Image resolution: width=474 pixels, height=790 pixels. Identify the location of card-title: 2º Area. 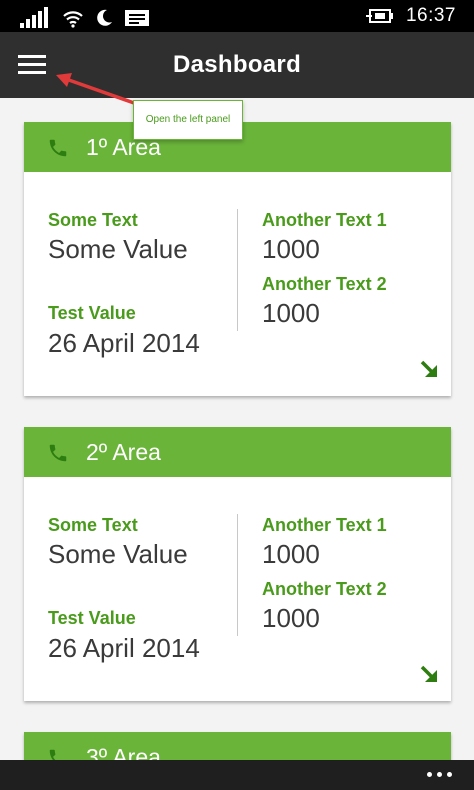
(123, 452).